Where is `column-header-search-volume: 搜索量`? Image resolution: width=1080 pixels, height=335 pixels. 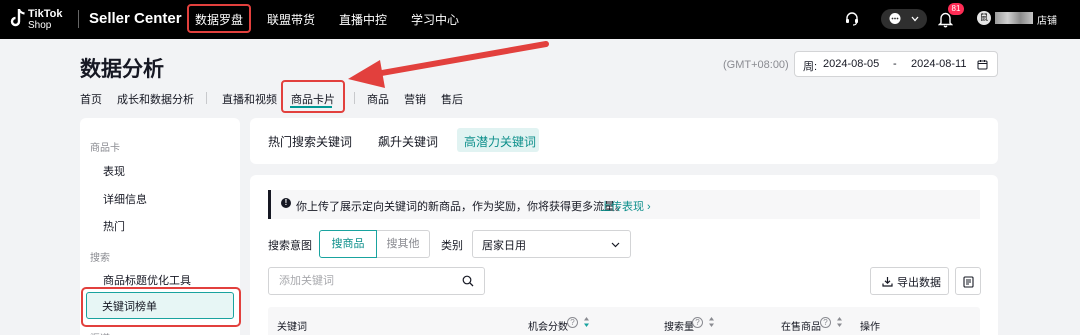
column-header-search-volume: 搜索量 is located at coordinates (679, 325).